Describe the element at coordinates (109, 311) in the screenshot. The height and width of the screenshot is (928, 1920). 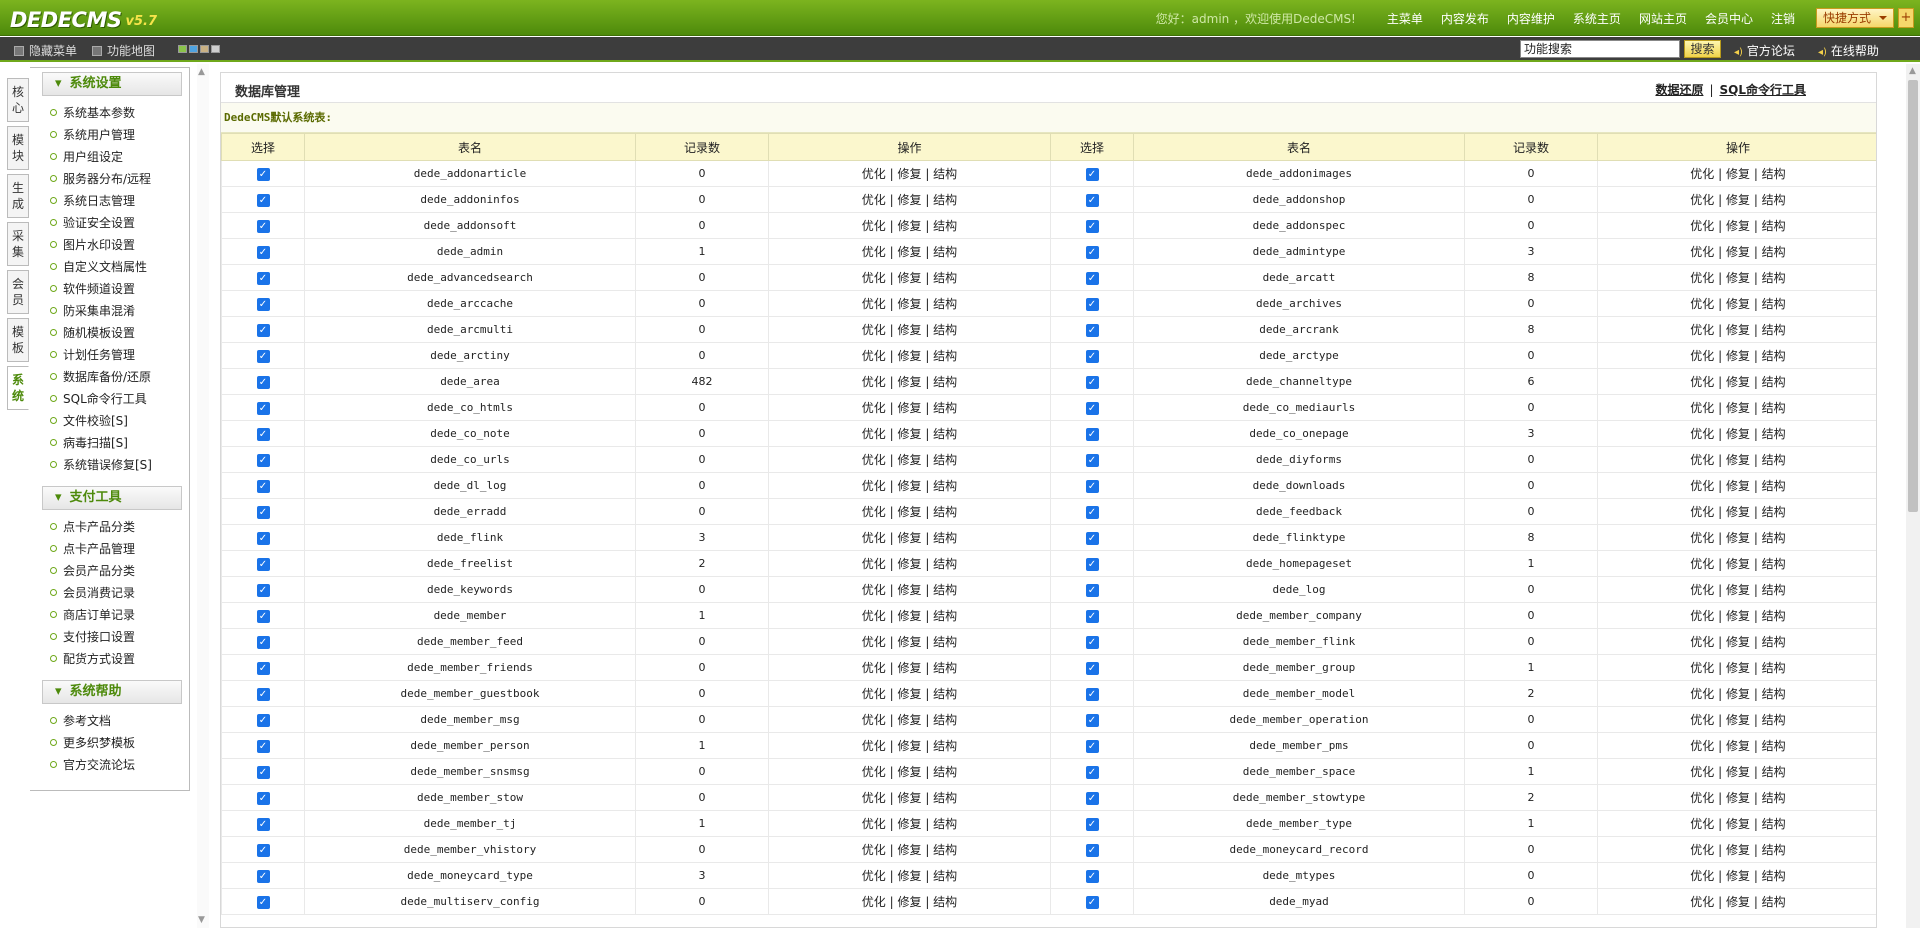
I see `menu-item: 防采集串混淆` at that location.